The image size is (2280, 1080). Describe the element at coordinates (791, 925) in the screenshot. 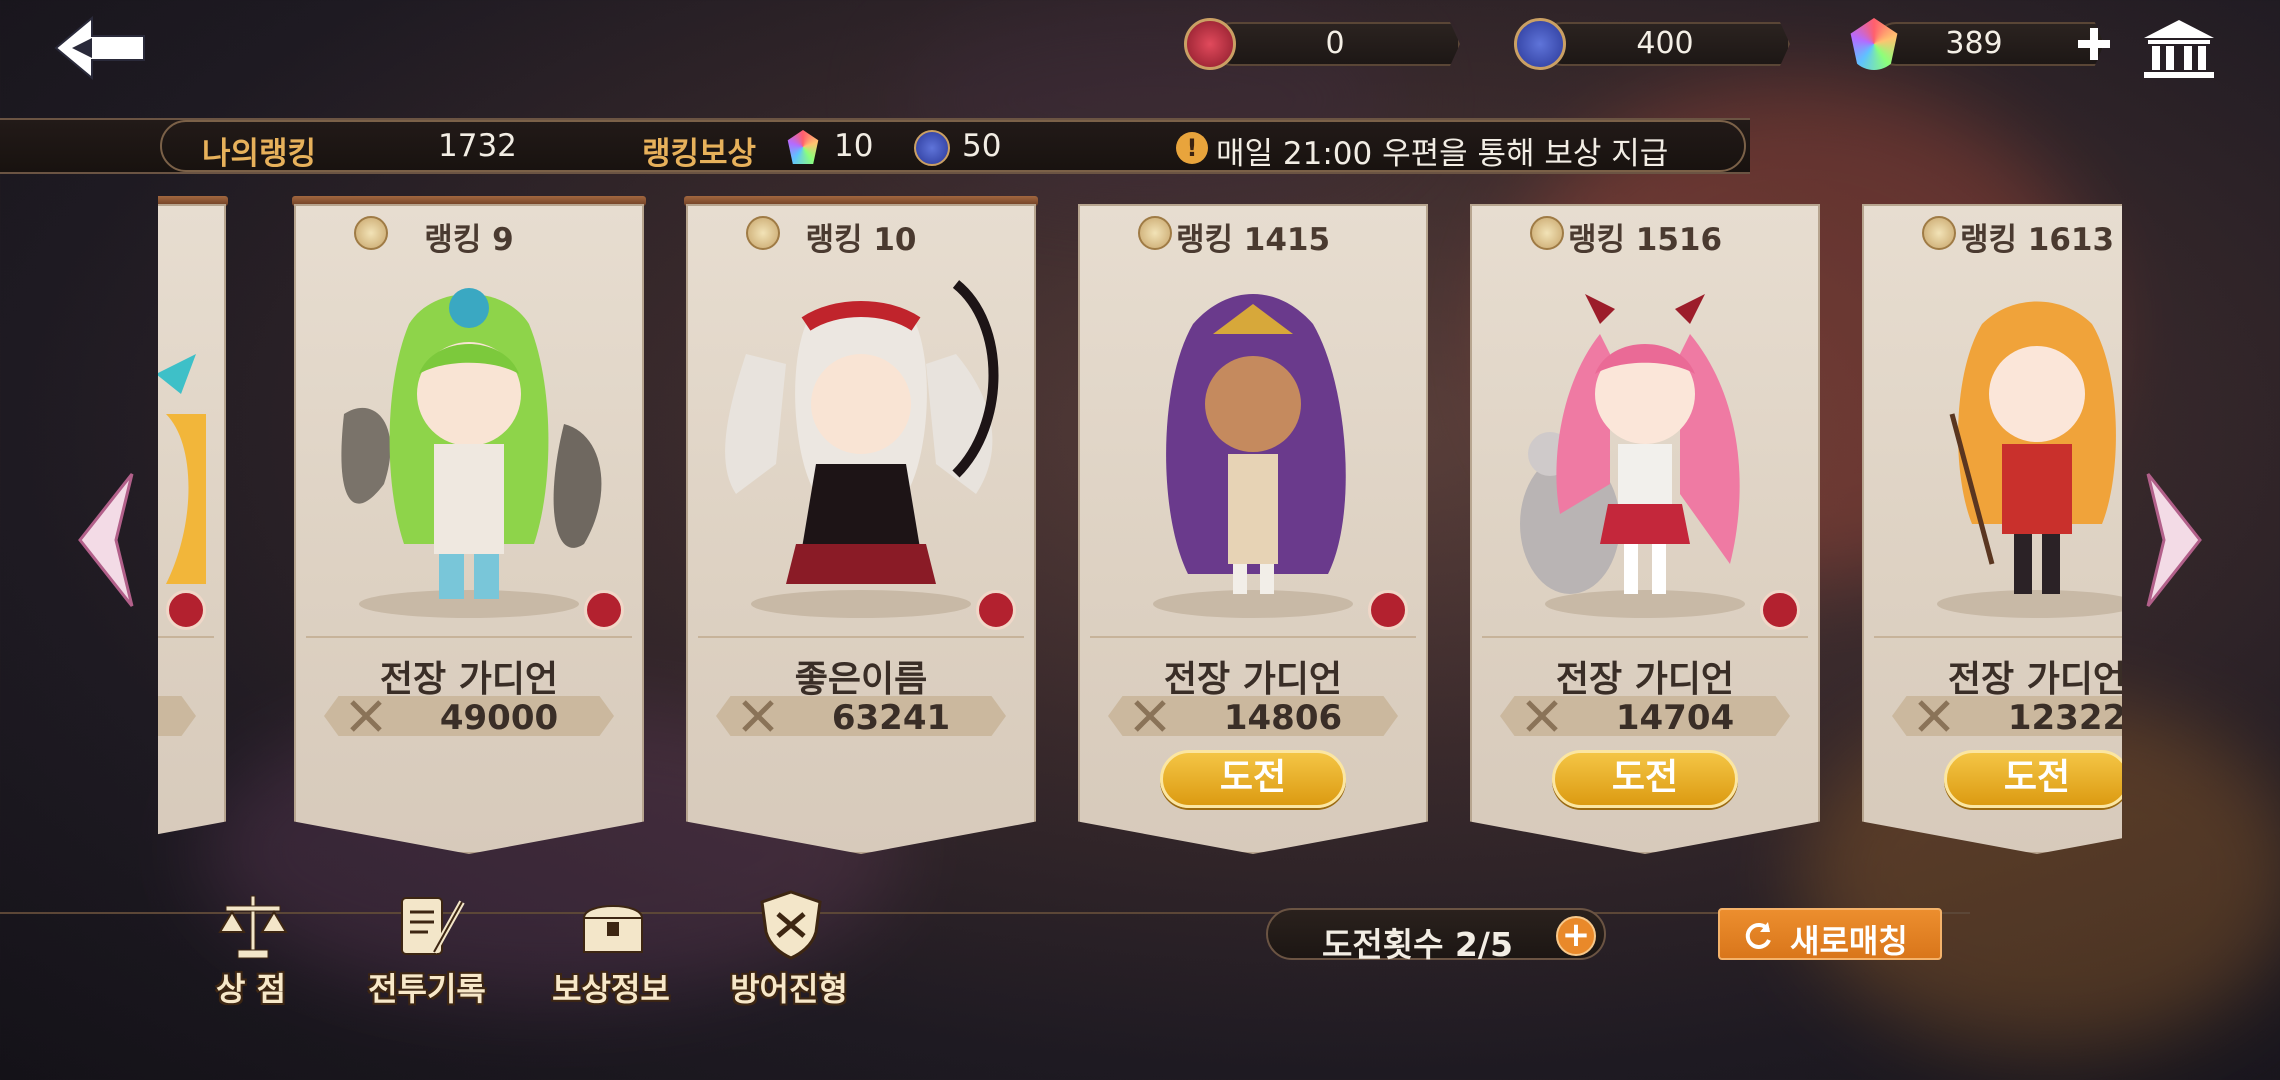

I see `shield-icon` at that location.